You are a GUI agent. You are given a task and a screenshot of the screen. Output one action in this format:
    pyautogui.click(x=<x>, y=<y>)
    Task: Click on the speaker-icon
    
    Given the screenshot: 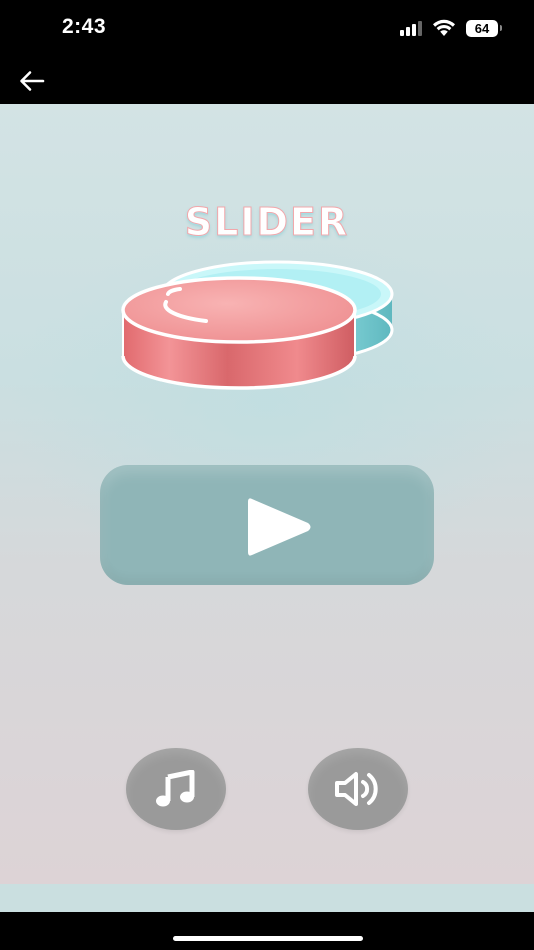 What is the action you would take?
    pyautogui.click(x=356, y=789)
    